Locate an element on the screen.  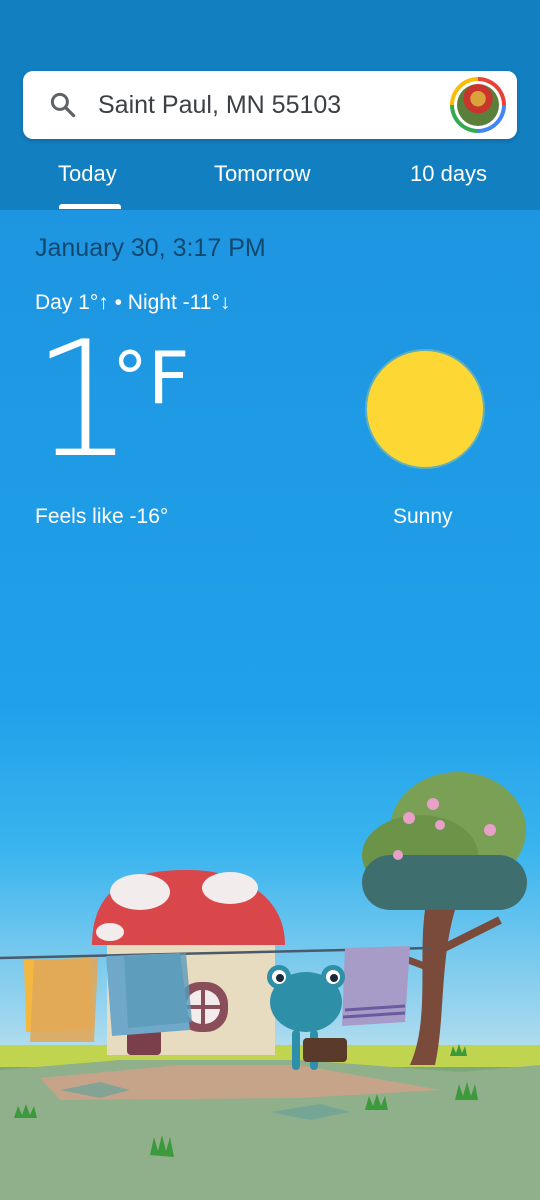
temperature-unit: °F is located at coordinates (151, 378).